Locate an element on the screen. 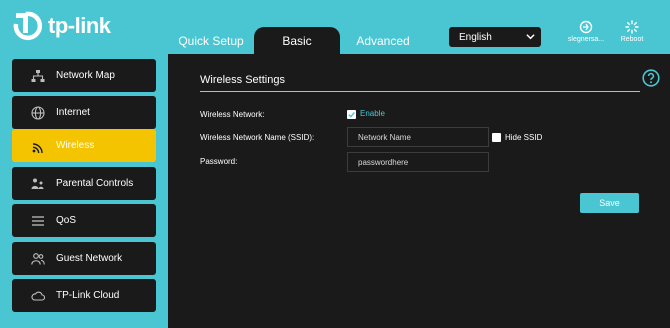 This screenshot has height=328, width=670. section-divider is located at coordinates (420, 91).